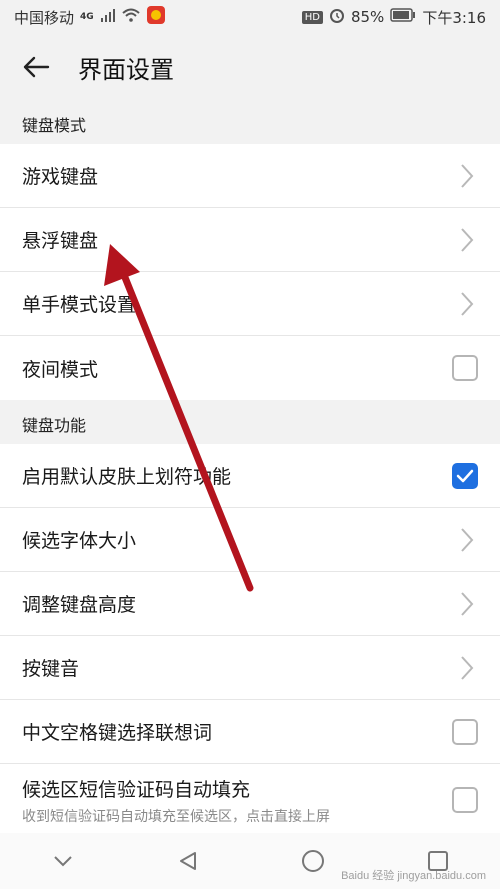 Image resolution: width=500 pixels, height=889 pixels. Describe the element at coordinates (465, 368) in the screenshot. I see `night-mode-checkbox` at that location.